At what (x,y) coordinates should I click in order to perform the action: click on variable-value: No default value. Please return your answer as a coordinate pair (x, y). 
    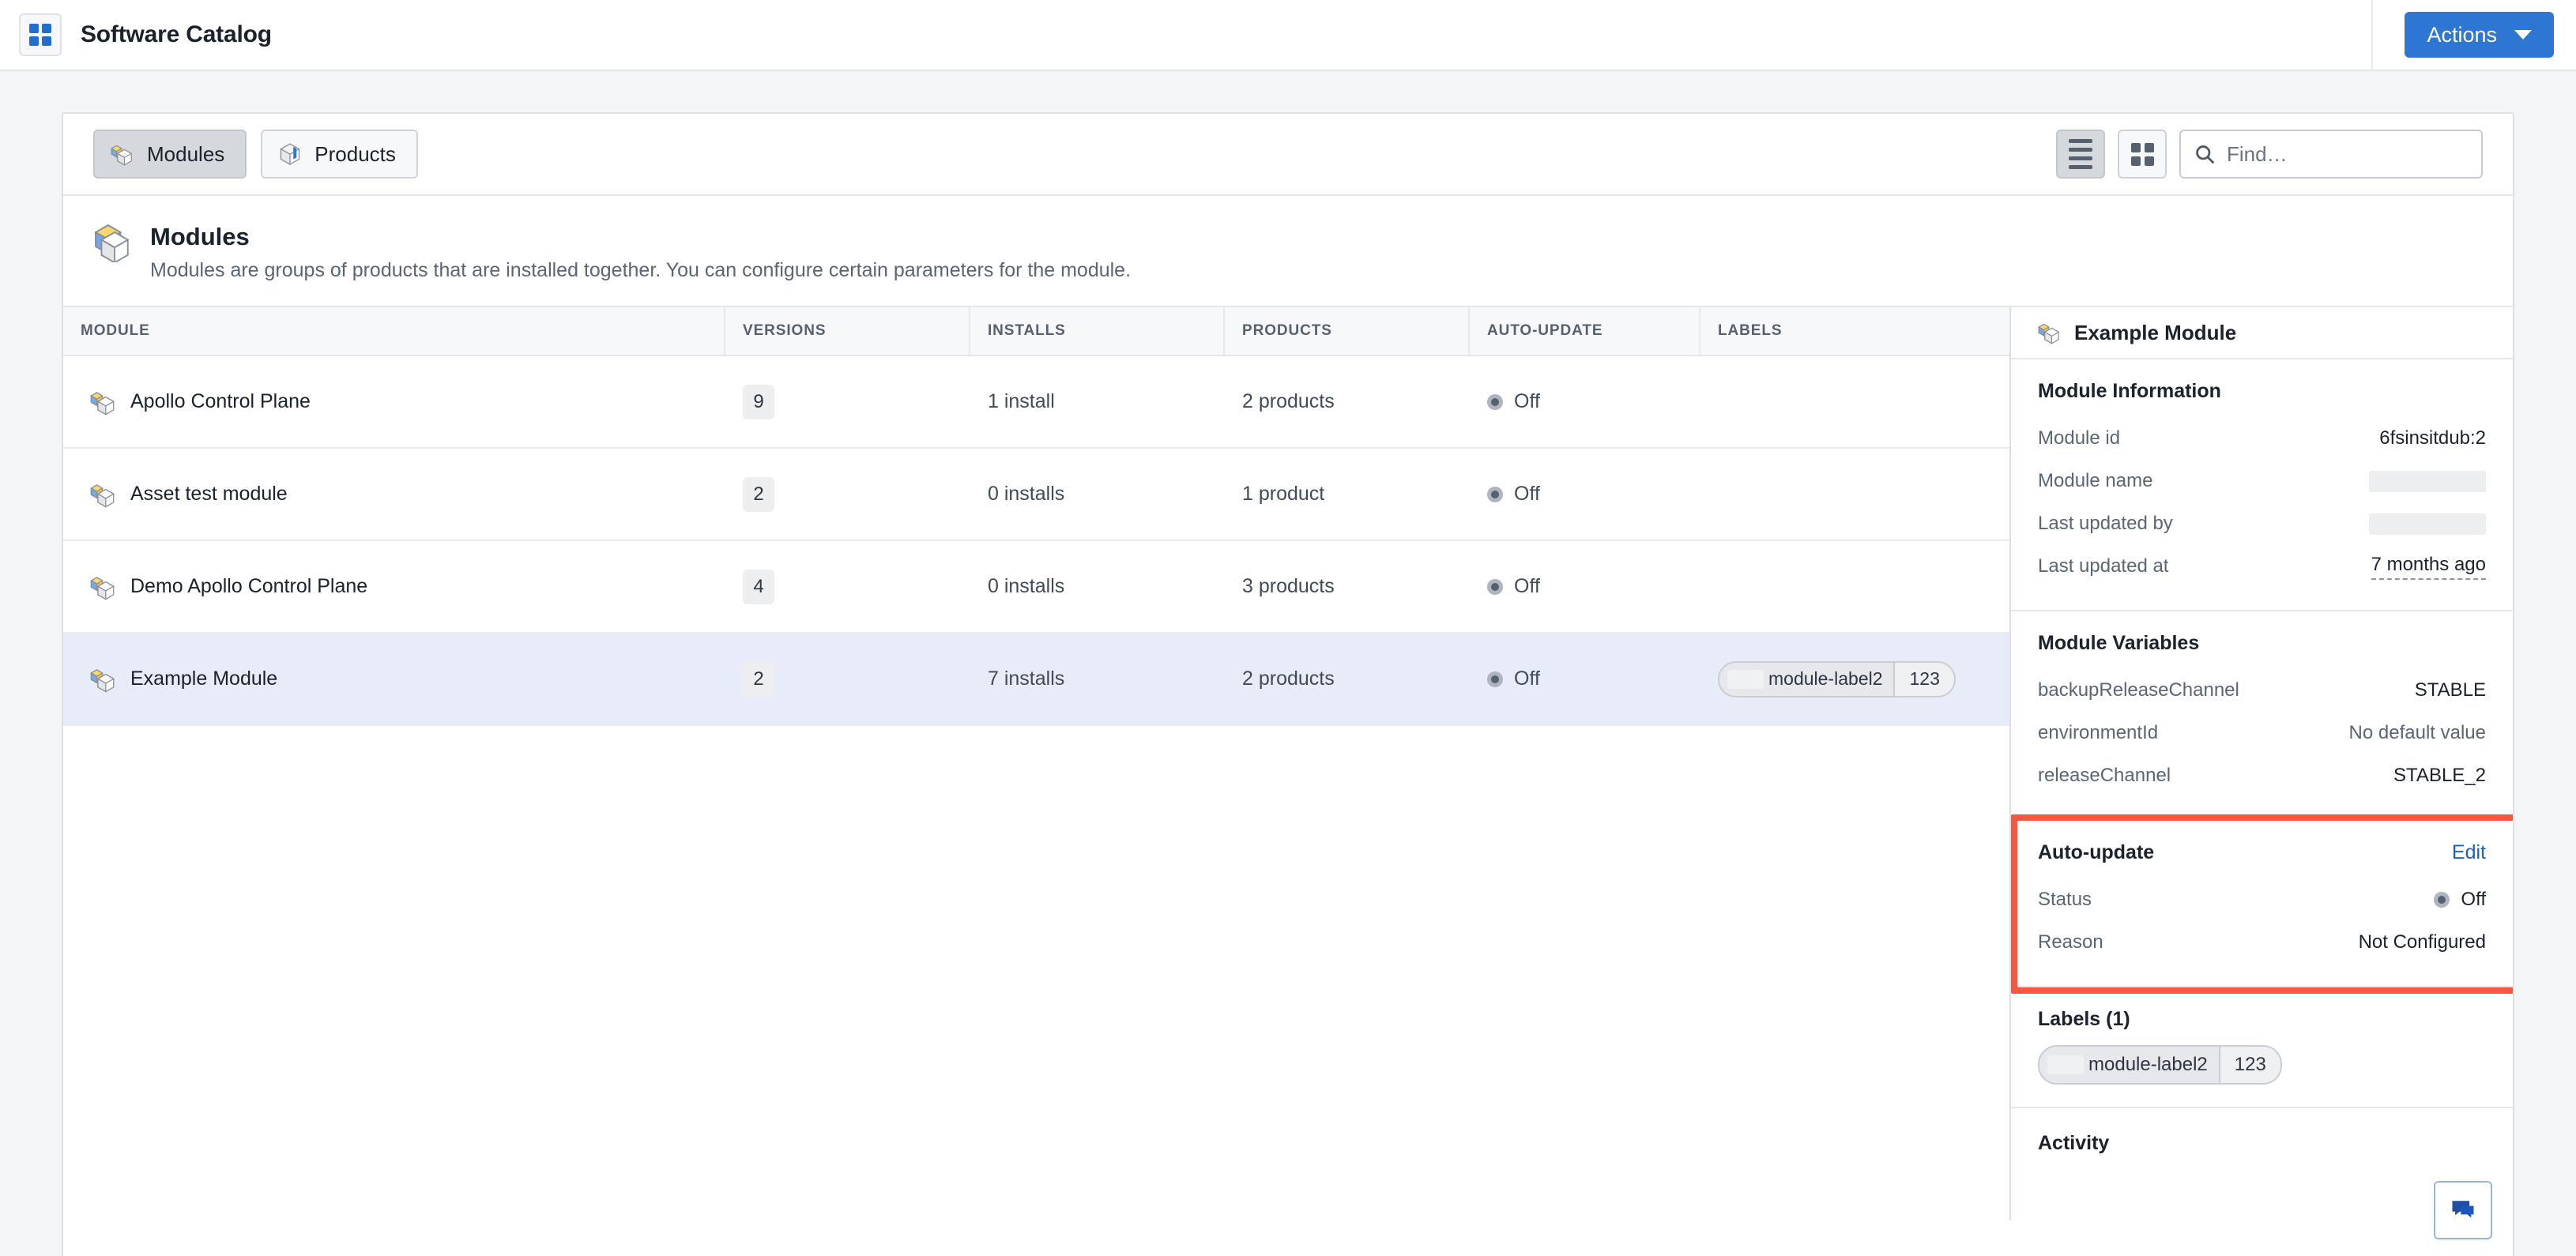
    Looking at the image, I should click on (2417, 733).